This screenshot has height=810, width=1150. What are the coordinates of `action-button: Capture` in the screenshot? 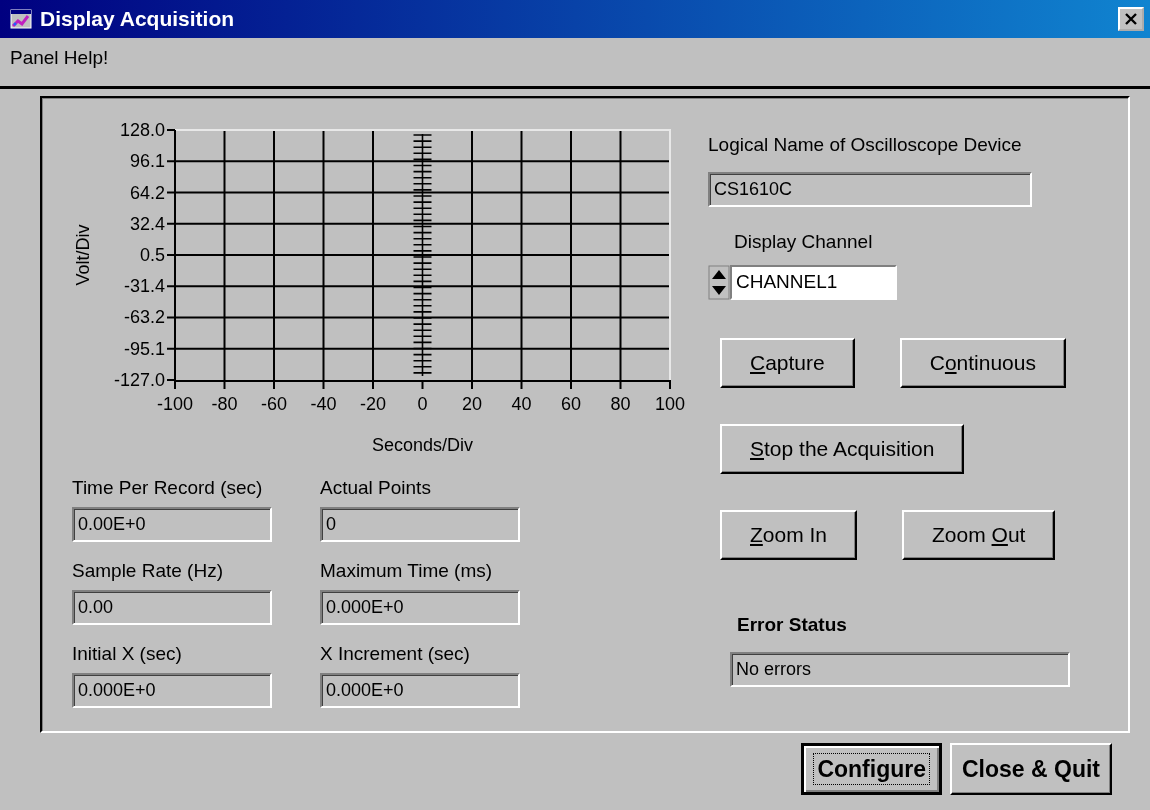 It's located at (787, 363).